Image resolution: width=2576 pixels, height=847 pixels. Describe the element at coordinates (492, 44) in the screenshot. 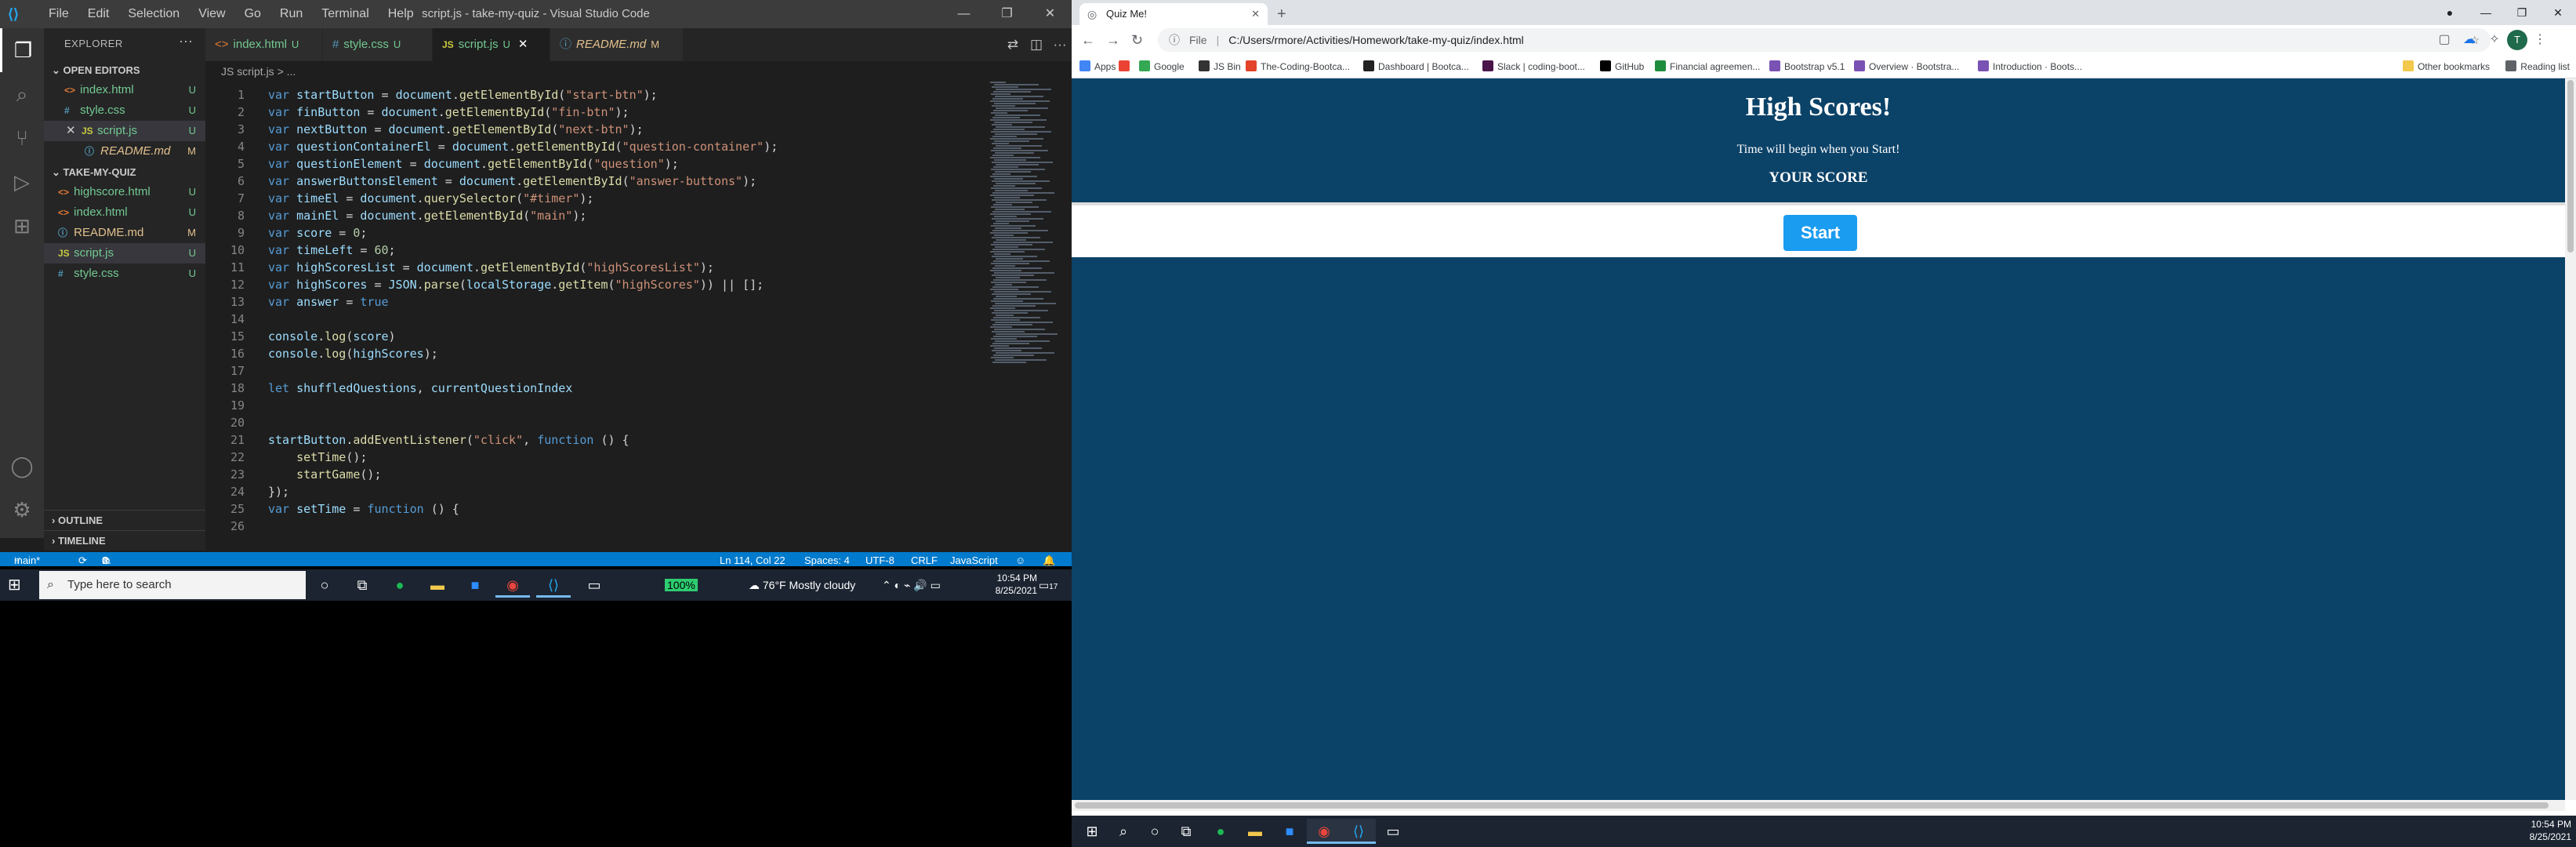

I see `tab-script-js: JS script.js U ✕` at that location.